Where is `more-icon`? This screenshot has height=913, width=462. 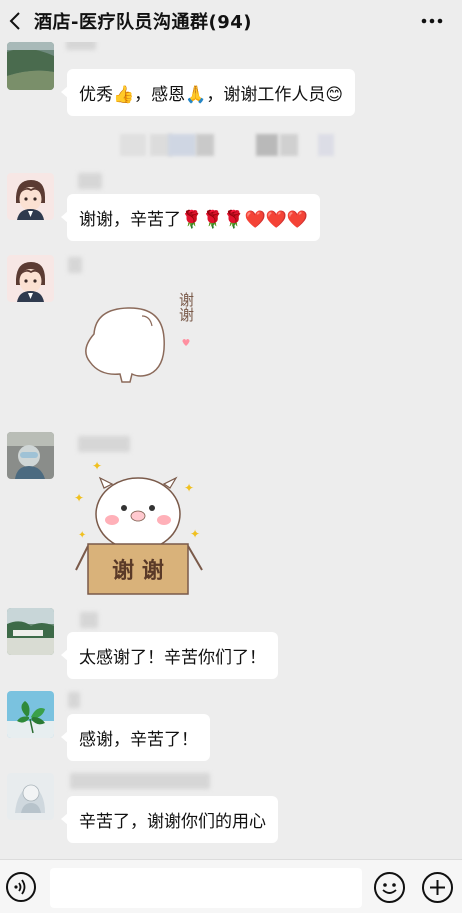 more-icon is located at coordinates (432, 21).